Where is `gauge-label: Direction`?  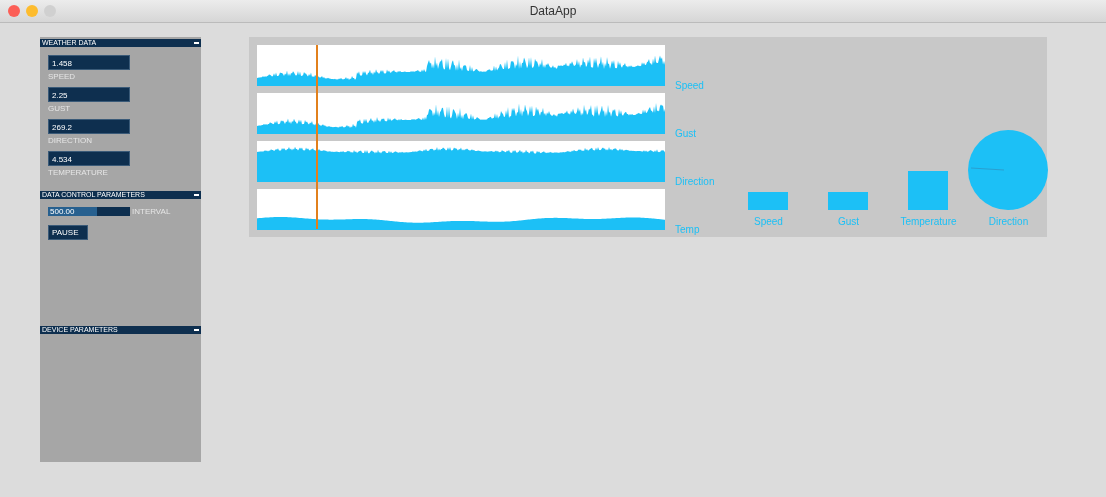
gauge-label: Direction is located at coordinates (1008, 221).